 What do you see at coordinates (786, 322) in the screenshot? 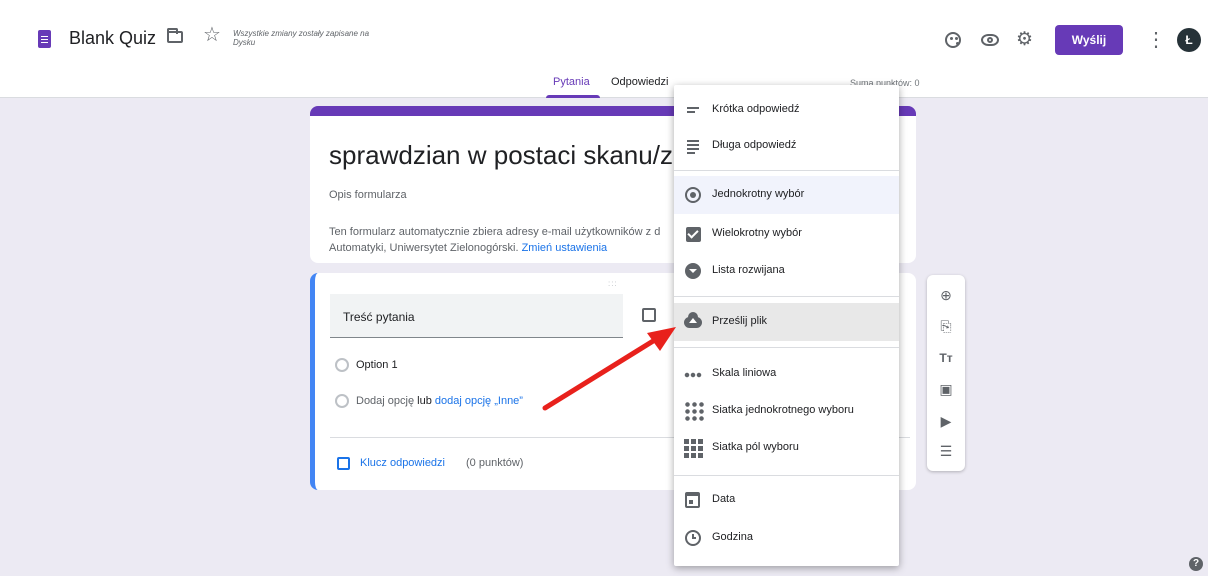
I see `menu-item-file-upload: Prześlij plik` at bounding box center [786, 322].